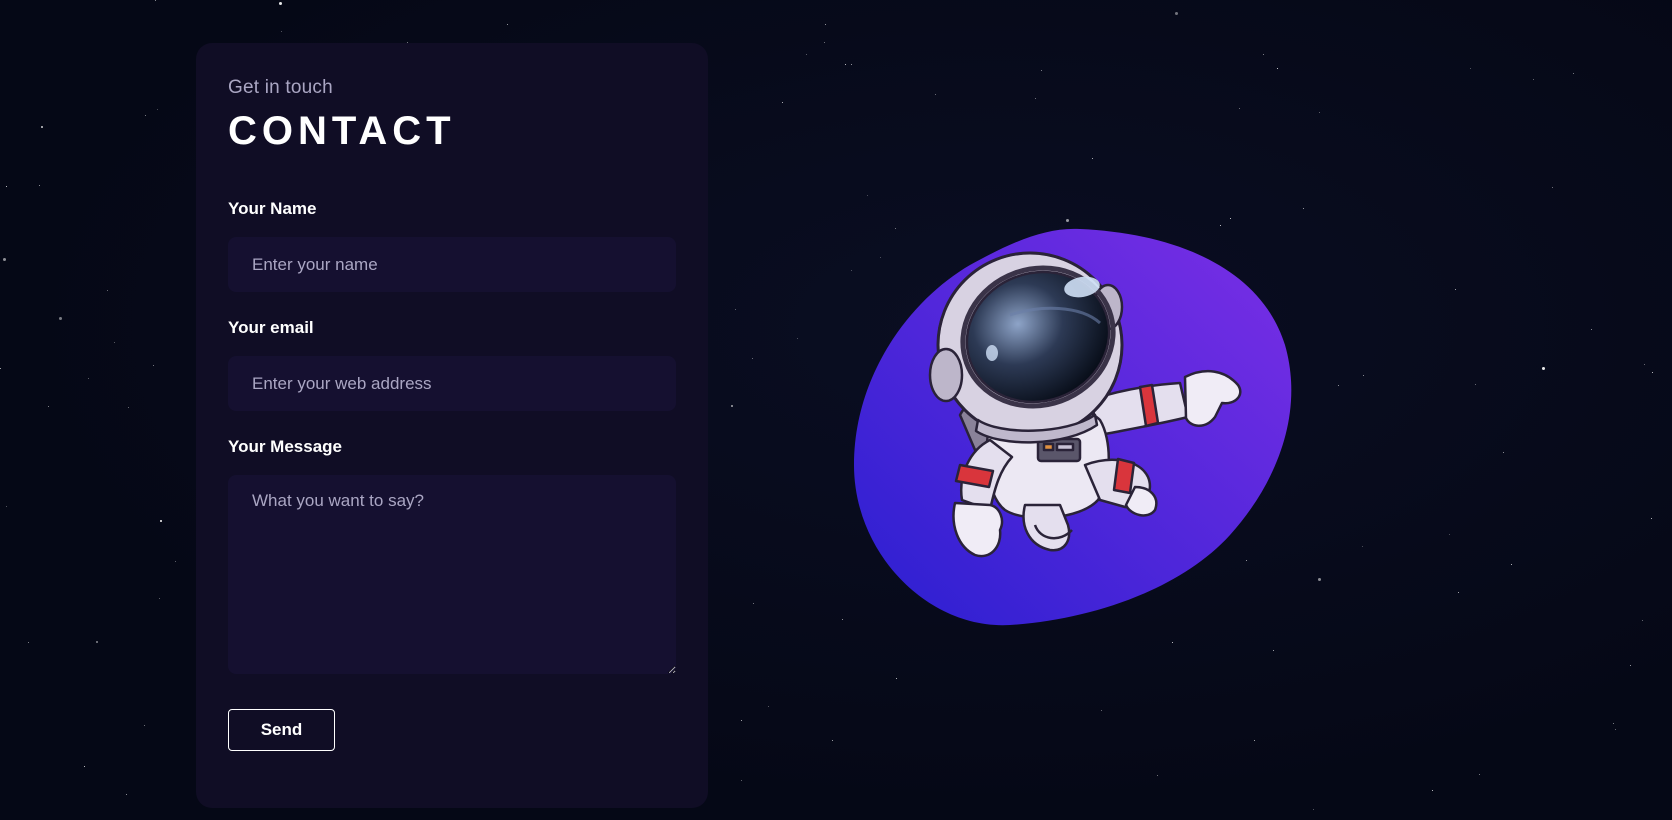 The height and width of the screenshot is (820, 1672). I want to click on message-textarea, so click(452, 574).